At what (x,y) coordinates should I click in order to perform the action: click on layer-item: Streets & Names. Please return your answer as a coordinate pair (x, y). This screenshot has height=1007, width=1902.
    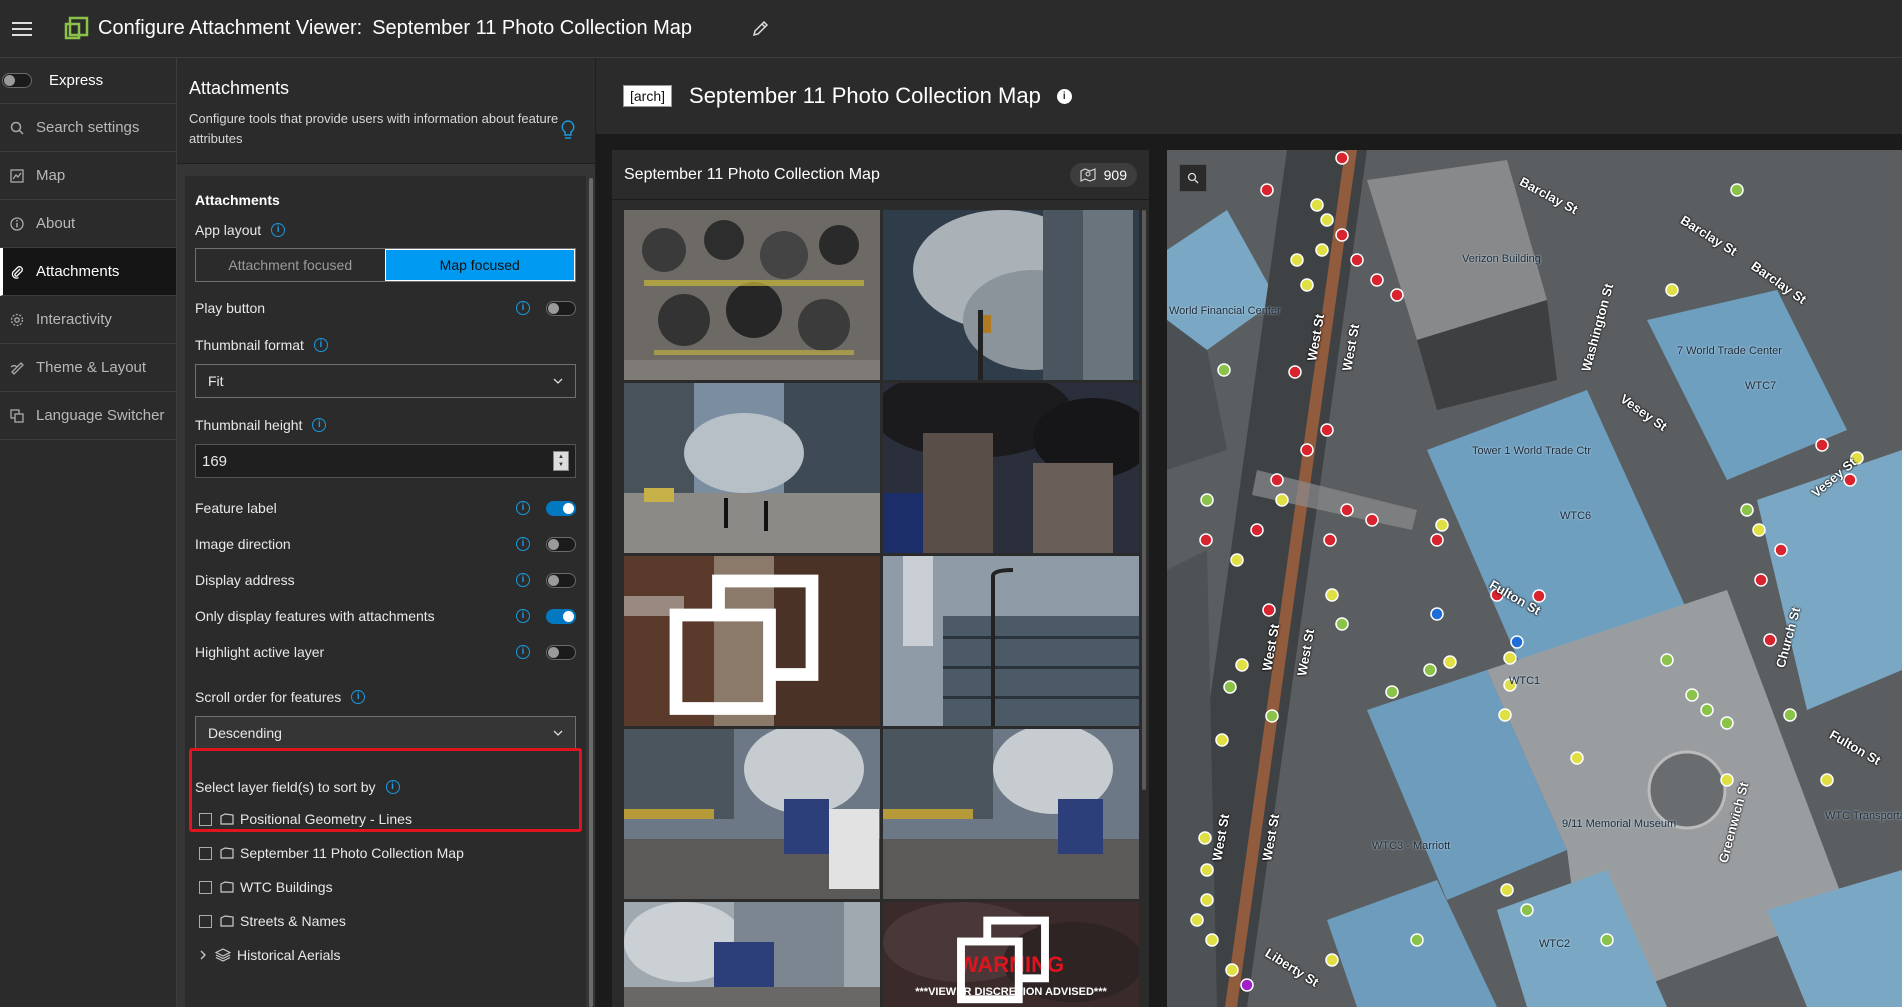
    Looking at the image, I should click on (385, 921).